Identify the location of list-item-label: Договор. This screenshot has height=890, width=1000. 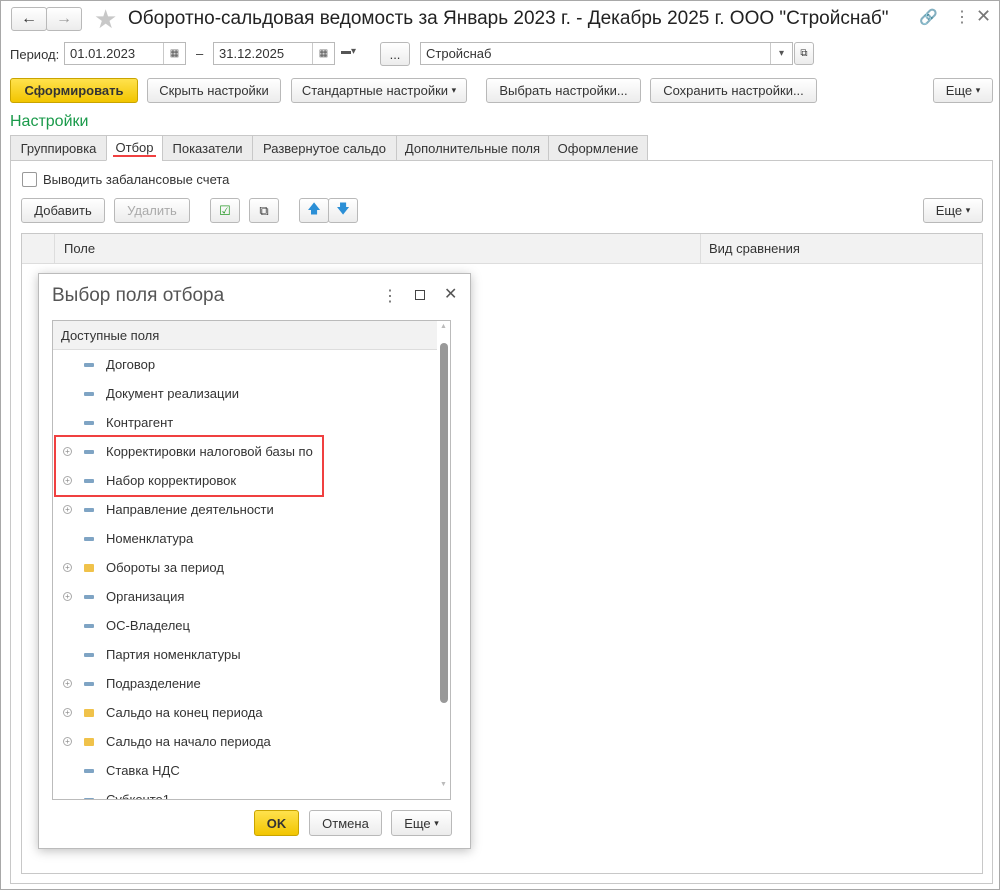
(131, 364).